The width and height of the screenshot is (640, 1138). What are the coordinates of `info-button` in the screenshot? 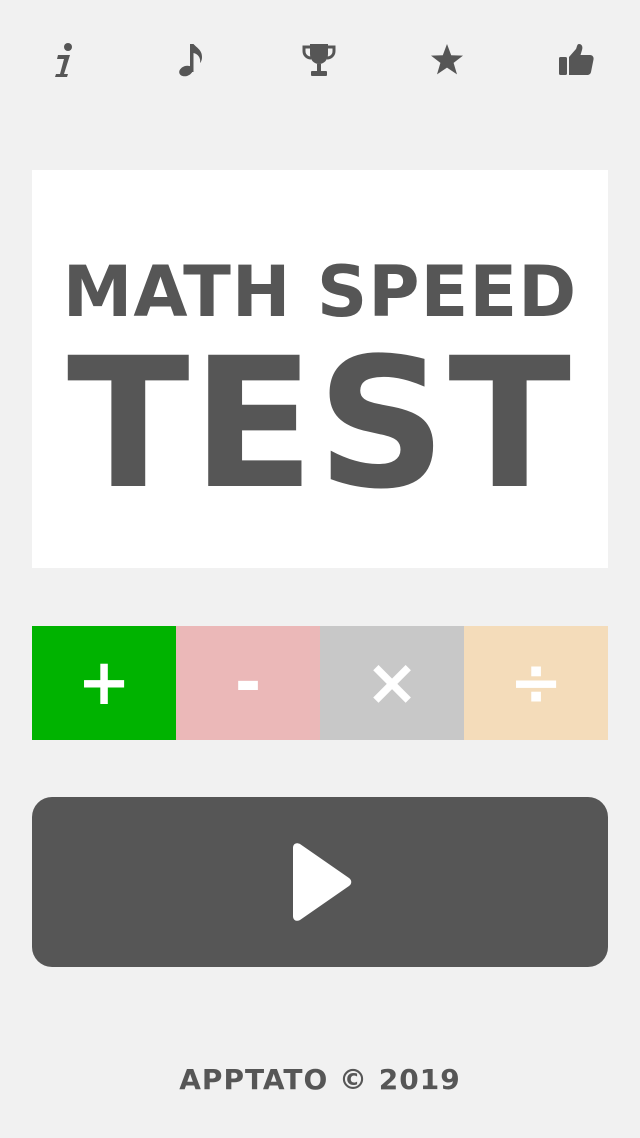 It's located at (64, 60).